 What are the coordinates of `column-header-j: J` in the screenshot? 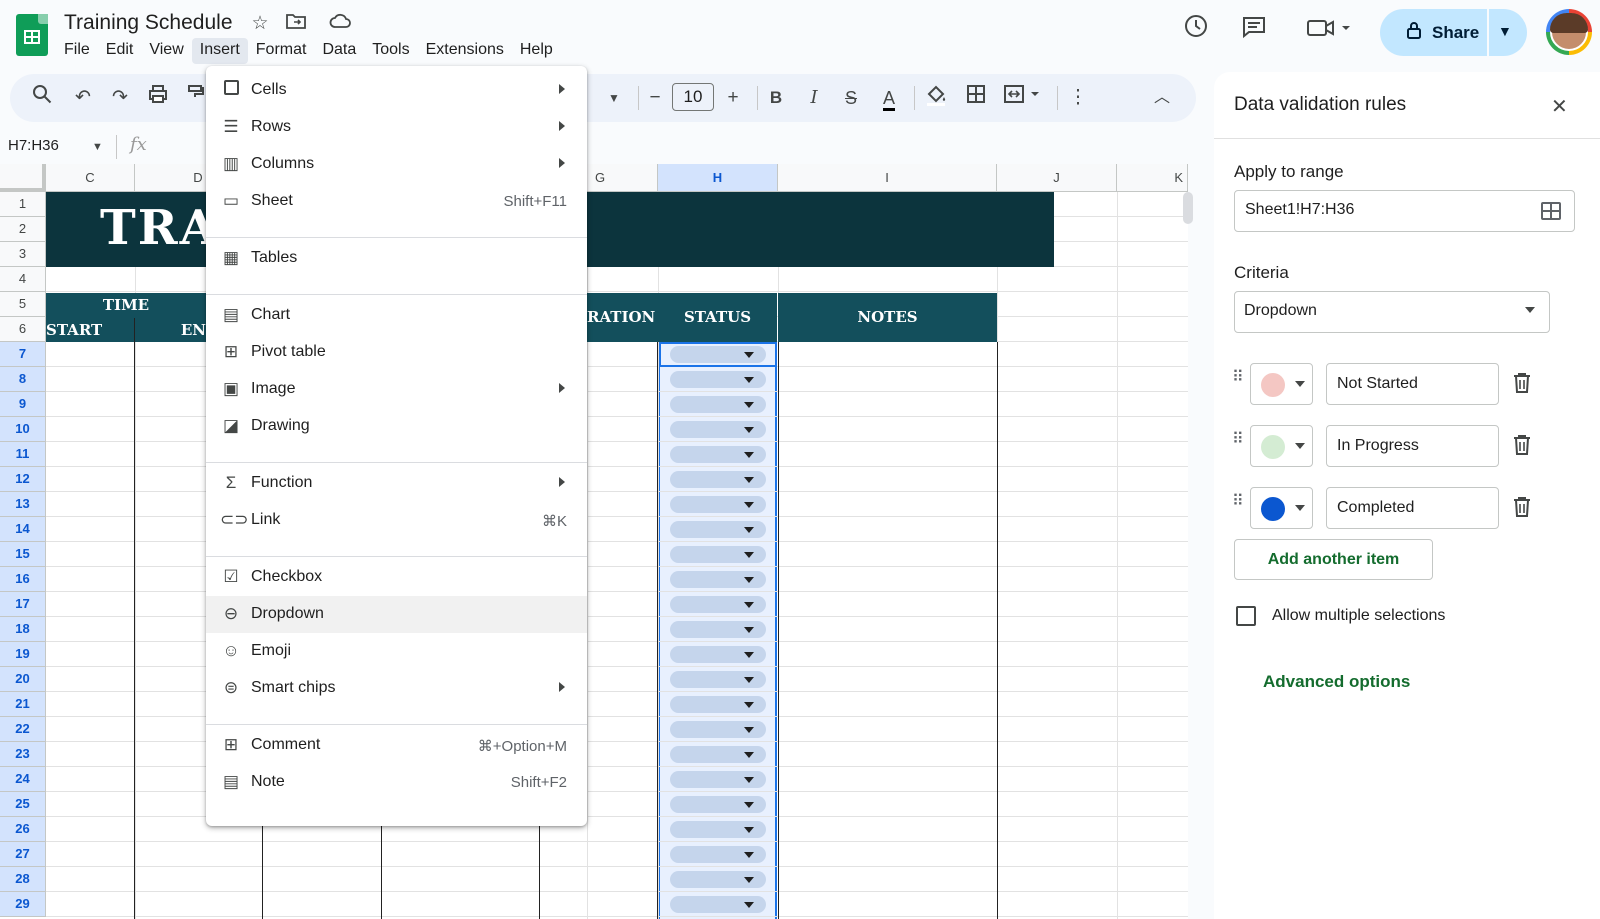 It's located at (1057, 178).